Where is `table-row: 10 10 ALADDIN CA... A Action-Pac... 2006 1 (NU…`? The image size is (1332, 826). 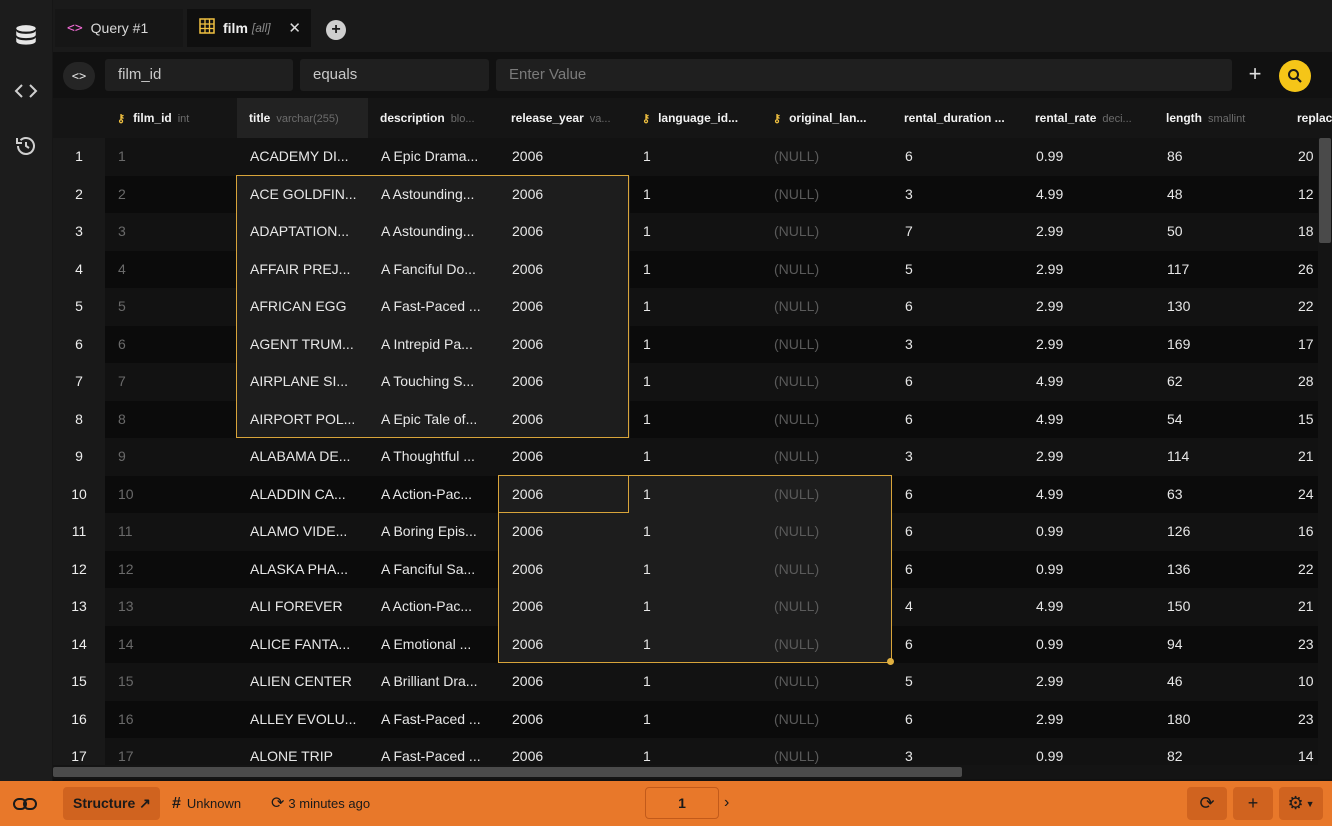 table-row: 10 10 ALADDIN CA... A Action-Pac... 2006 1 (NU… is located at coordinates (692, 494).